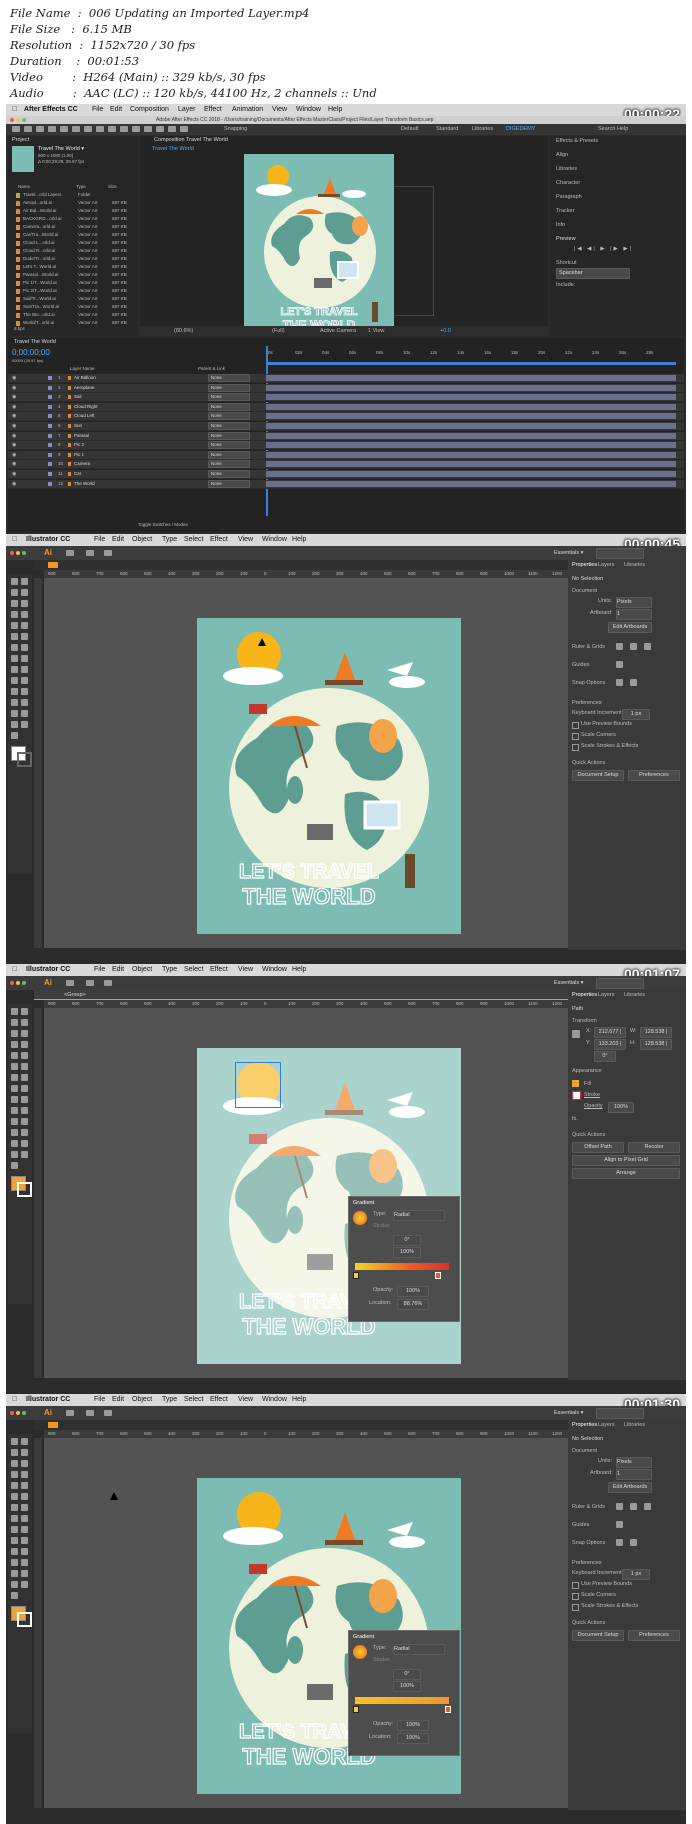  I want to click on project-col-size: Size, so click(112, 186).